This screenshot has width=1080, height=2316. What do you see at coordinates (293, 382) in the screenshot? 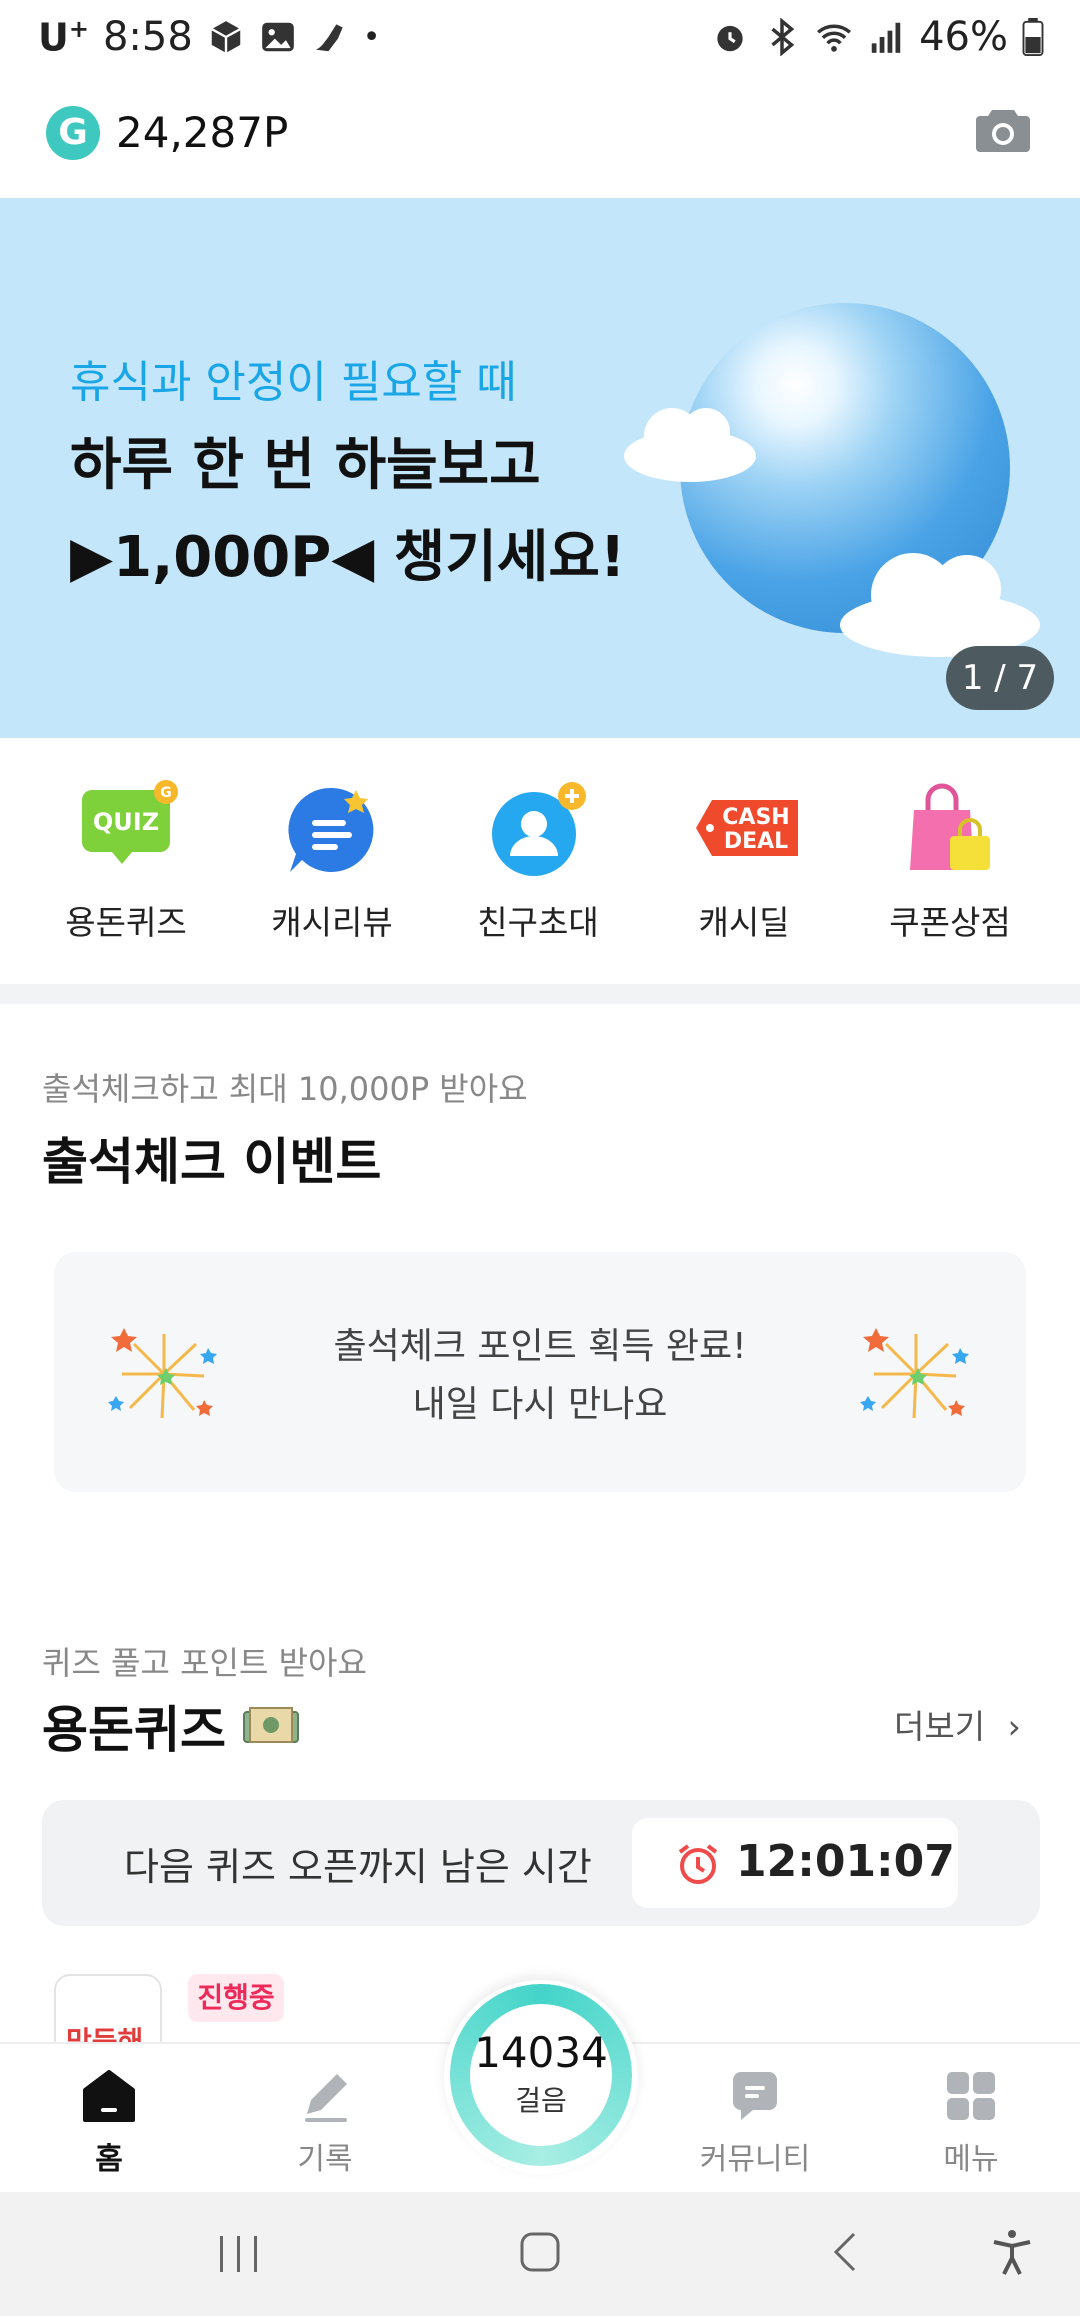
I see `banner-subtitle: 휴식과 안정이 필요할 때` at bounding box center [293, 382].